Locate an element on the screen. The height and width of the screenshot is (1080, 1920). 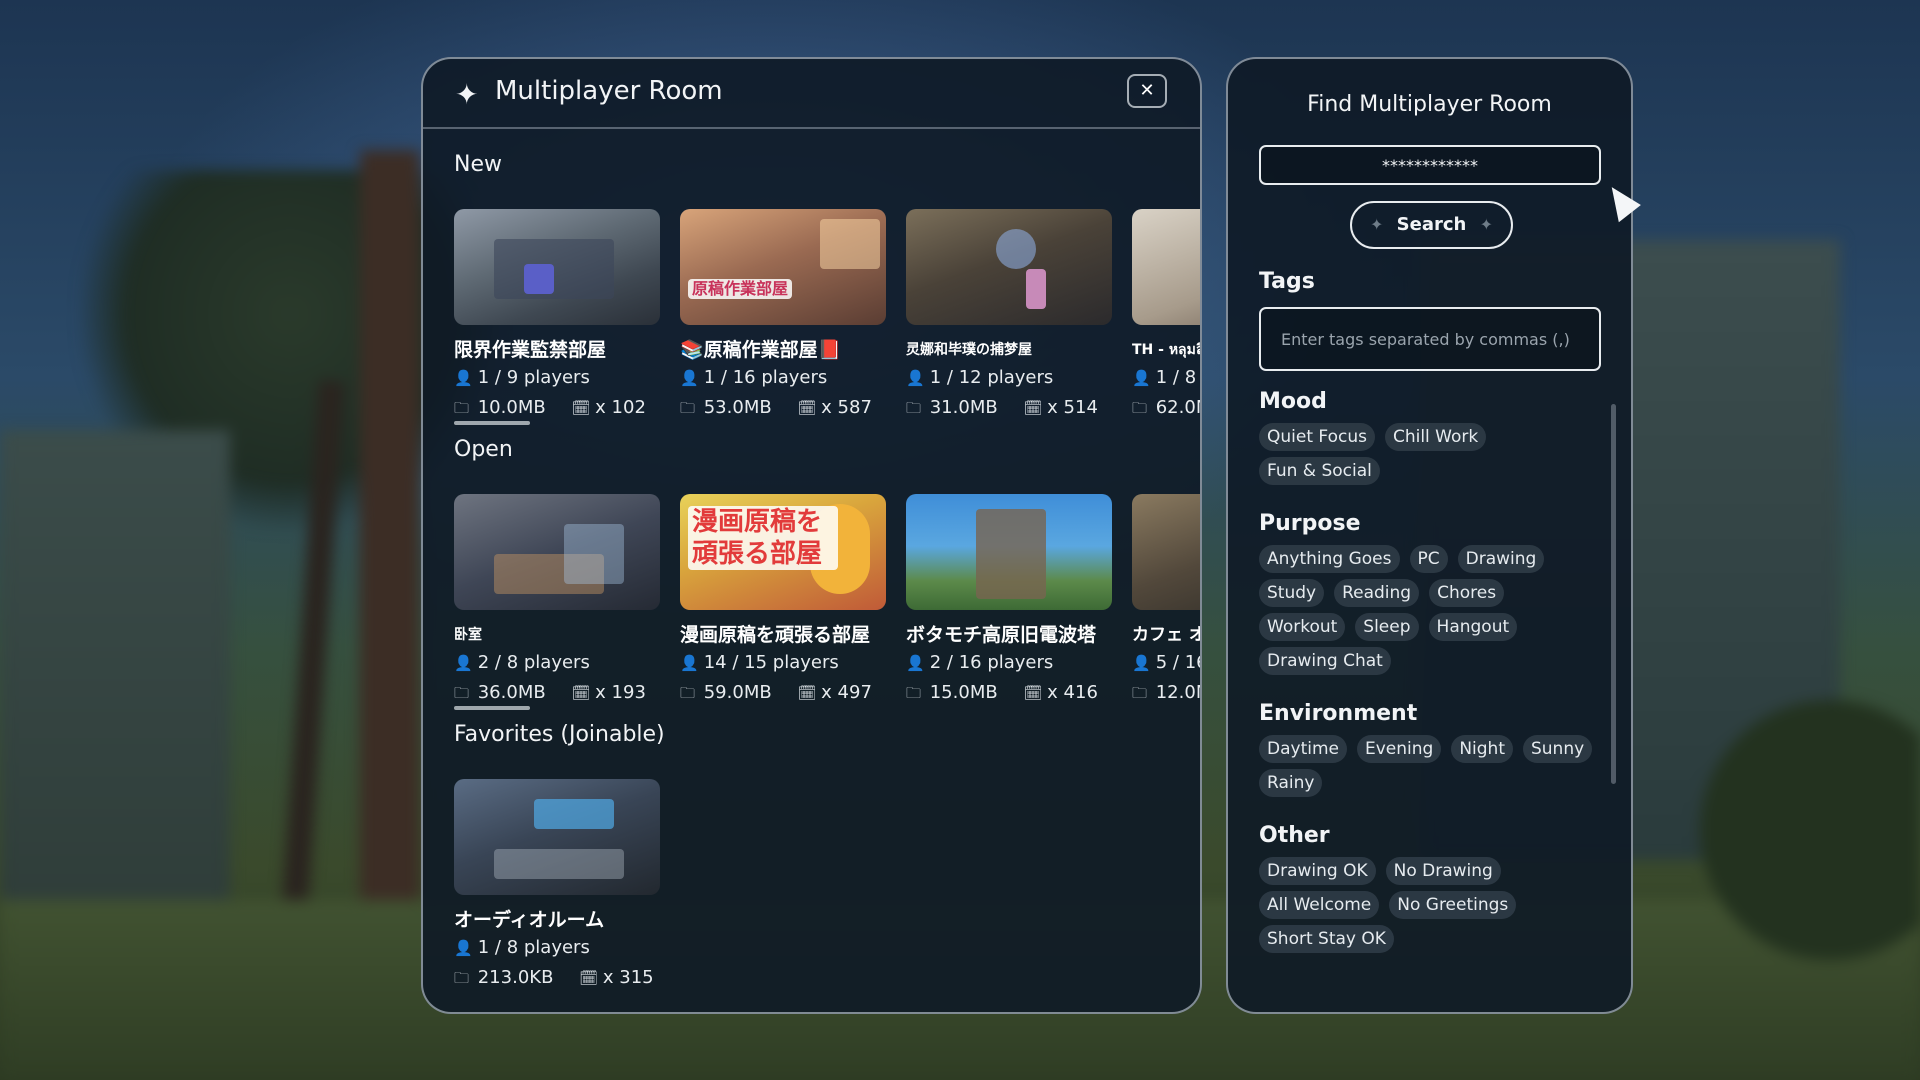
thumbnail-text: 漫画原稿を頑張る部屋 is located at coordinates (763, 538).